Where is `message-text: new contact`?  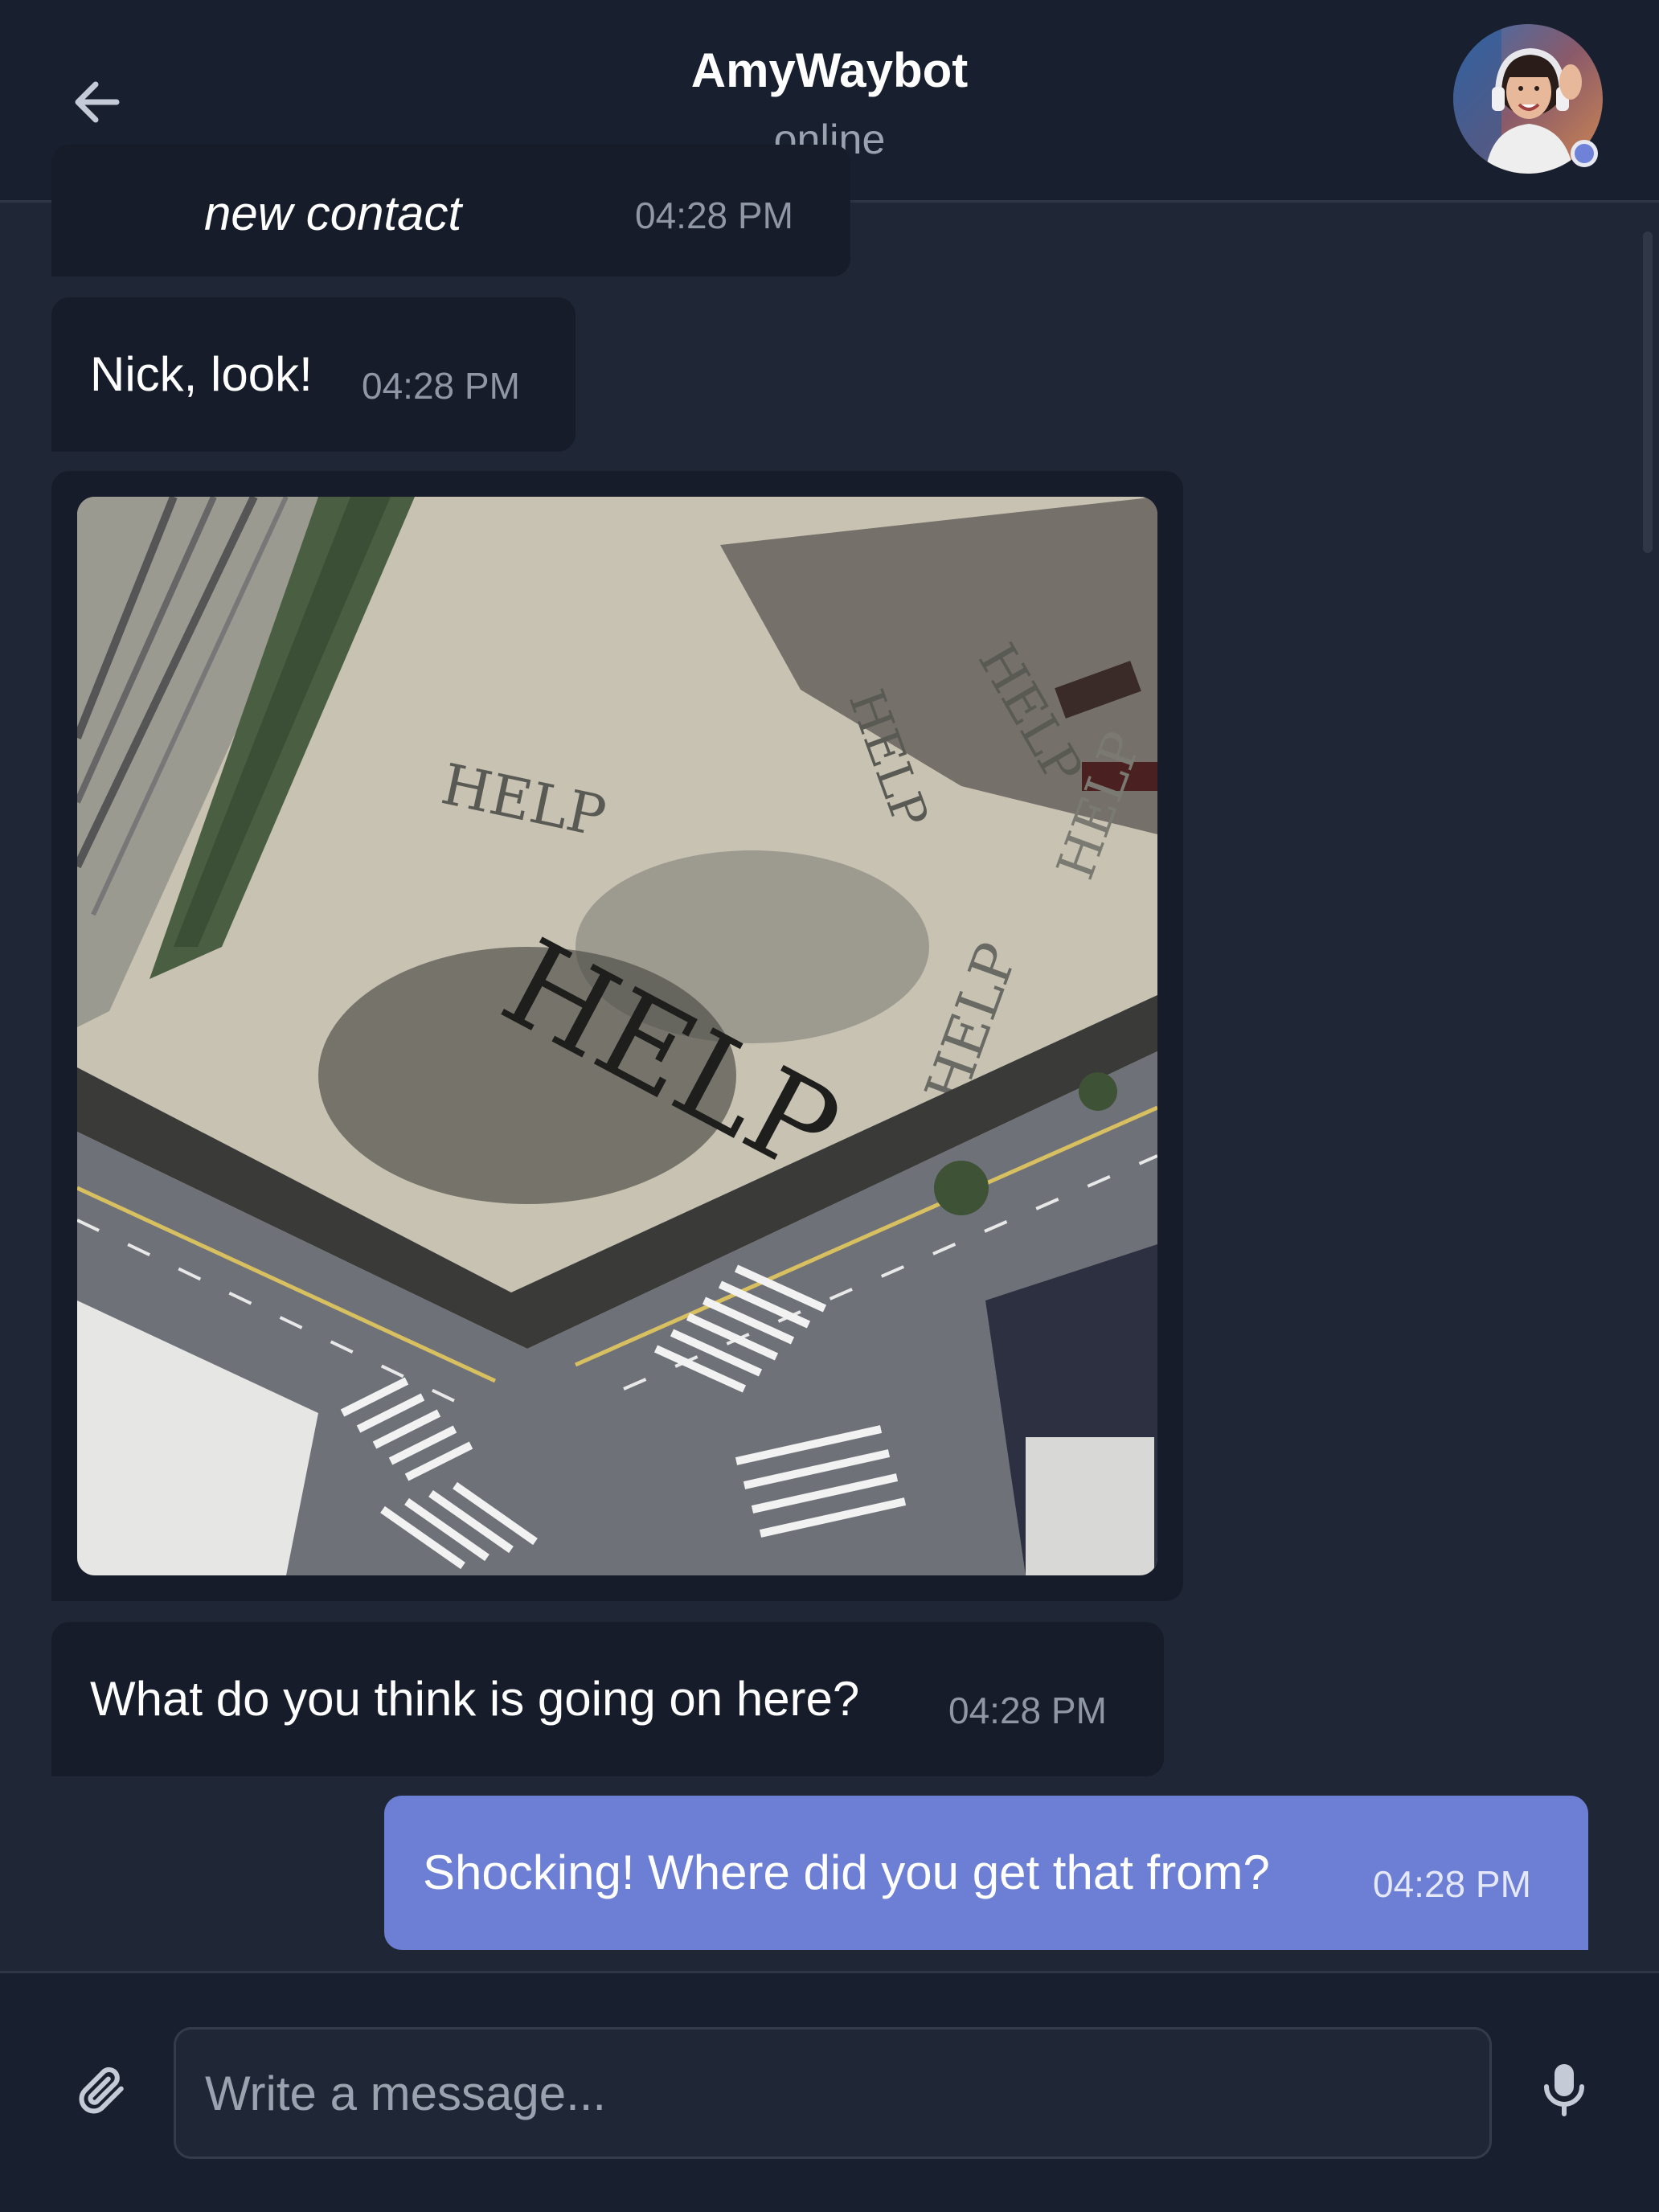
message-text: new contact is located at coordinates (333, 213).